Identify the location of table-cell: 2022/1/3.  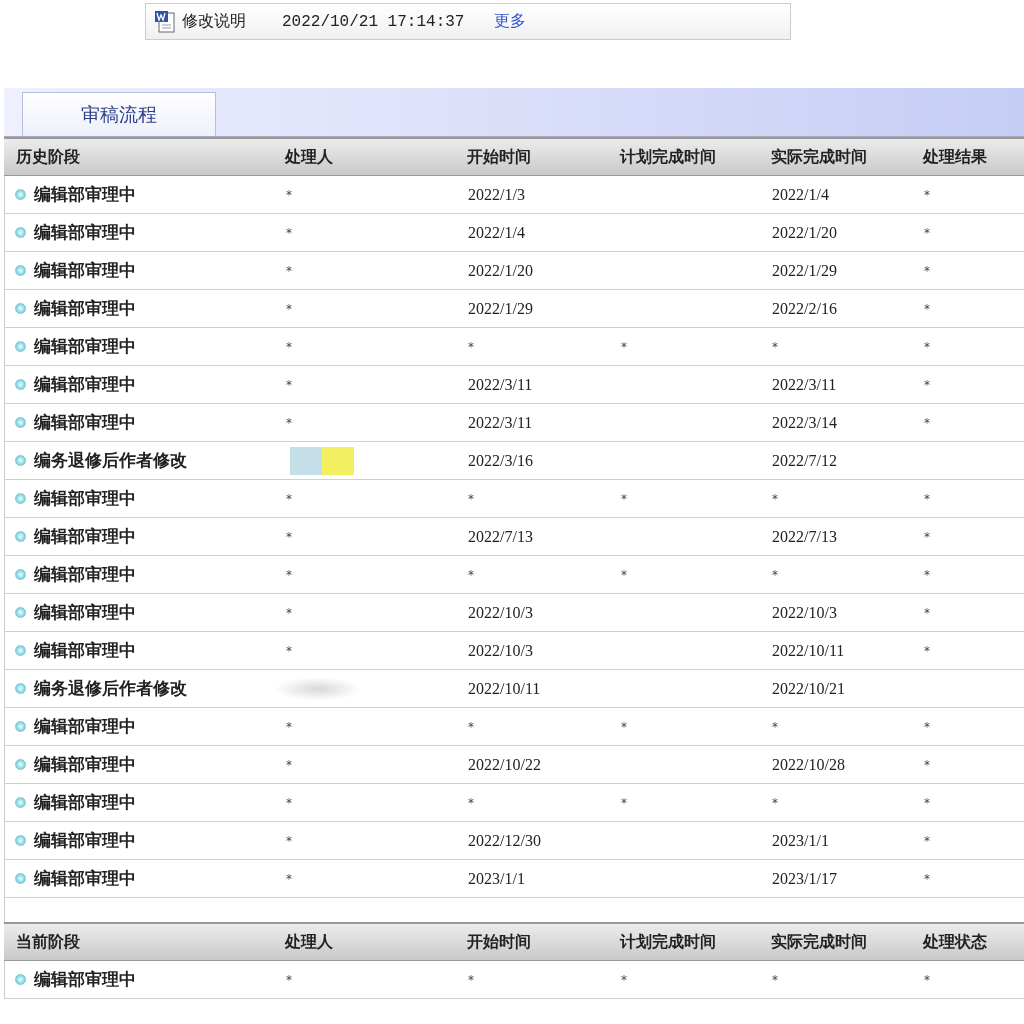
(496, 194).